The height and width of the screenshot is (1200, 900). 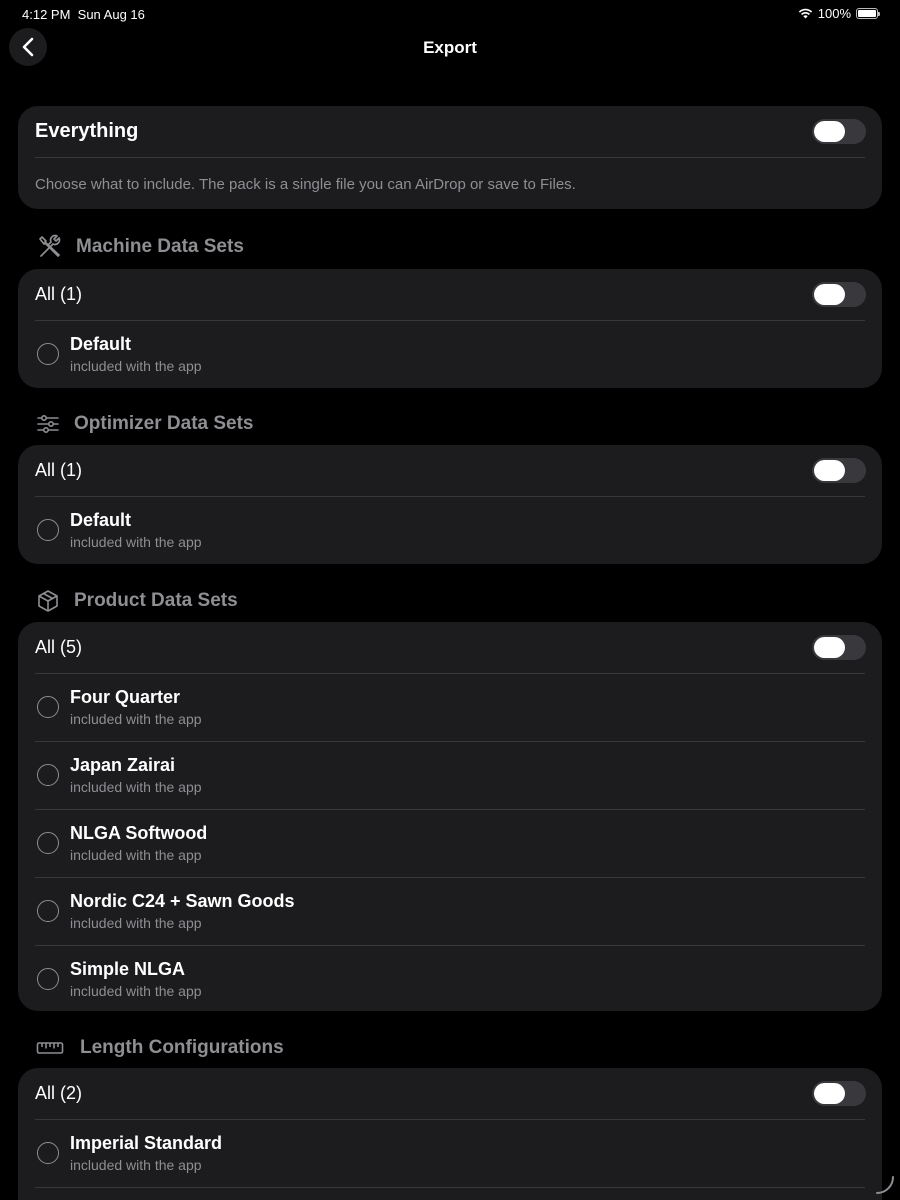 What do you see at coordinates (450, 131) in the screenshot?
I see `everything-row: Everything` at bounding box center [450, 131].